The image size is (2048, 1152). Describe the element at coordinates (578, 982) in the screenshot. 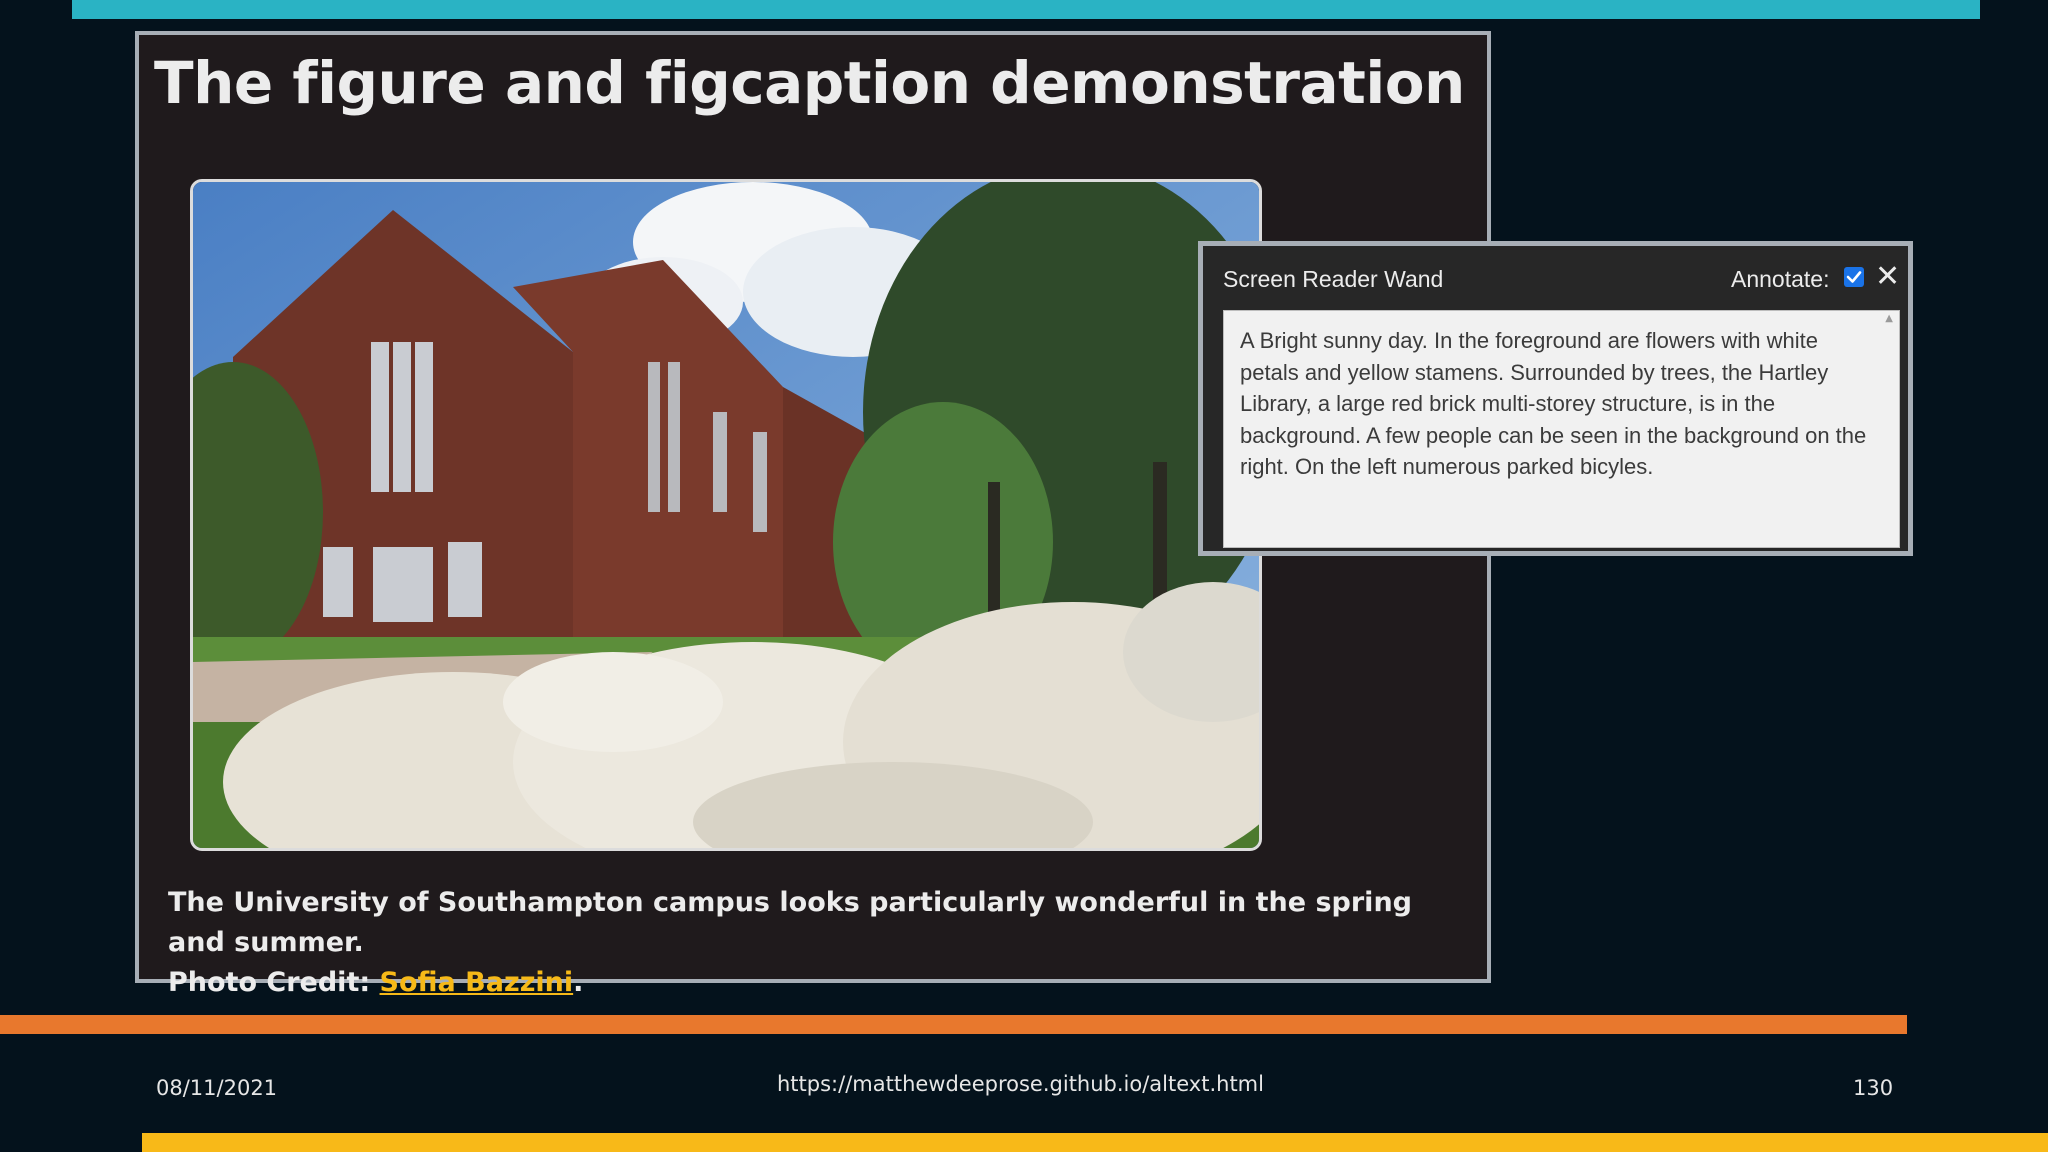

I see `credit-suffix: .` at that location.